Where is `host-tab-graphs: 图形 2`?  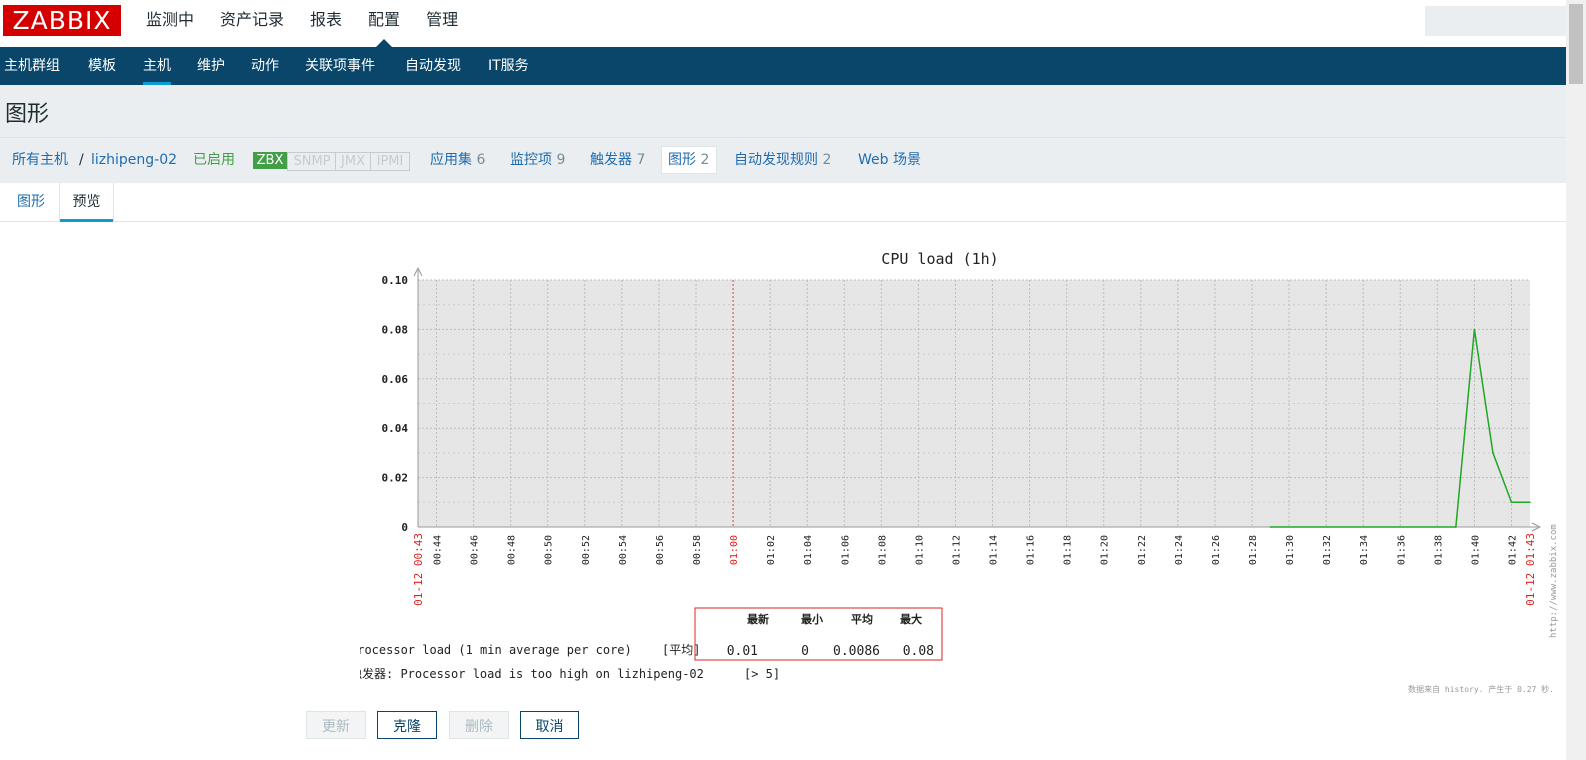
host-tab-graphs: 图形 2 is located at coordinates (688, 160).